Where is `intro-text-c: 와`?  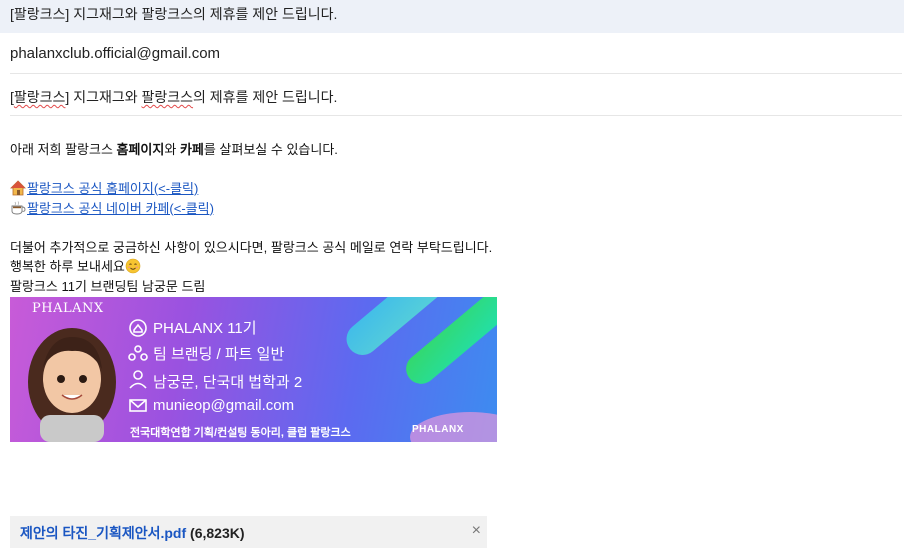
intro-text-c: 와 is located at coordinates (172, 149).